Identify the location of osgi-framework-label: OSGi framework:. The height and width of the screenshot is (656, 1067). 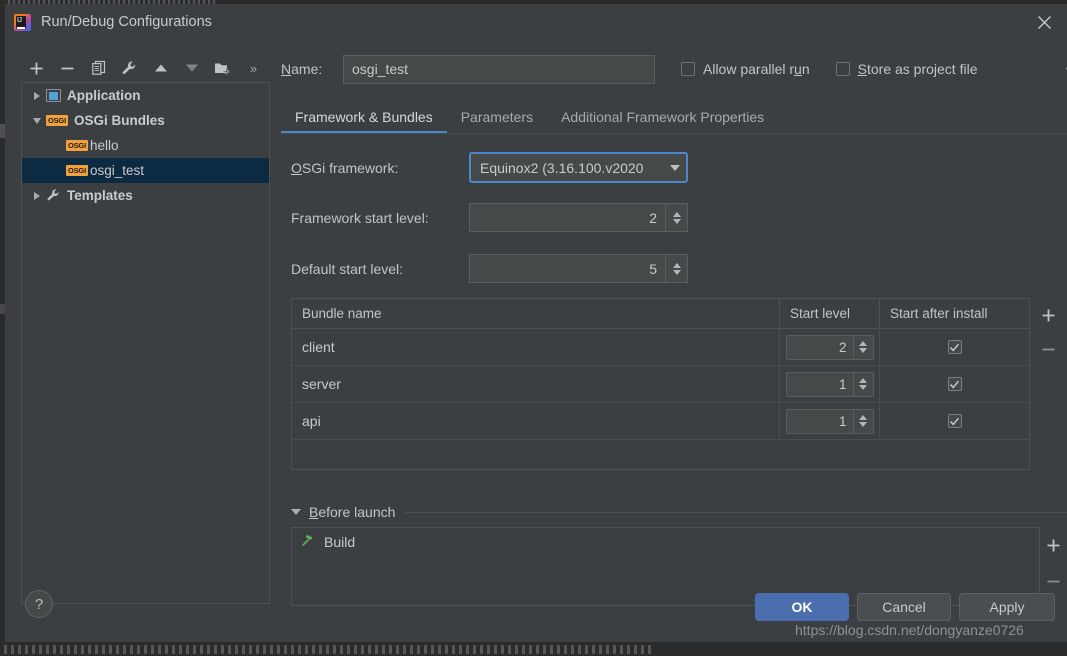
(345, 167).